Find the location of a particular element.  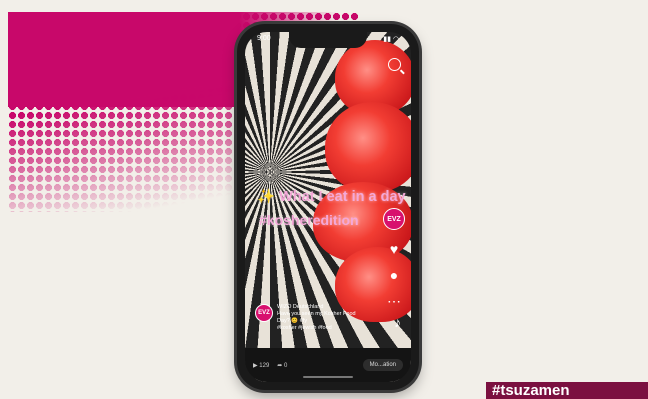

heart-icon: ♥ is located at coordinates (394, 249).